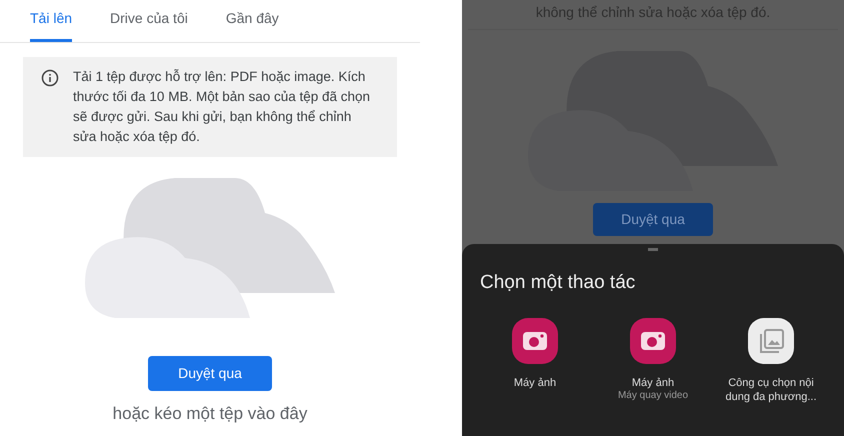 Image resolution: width=844 pixels, height=436 pixels. What do you see at coordinates (771, 341) in the screenshot?
I see `gallery-icon` at bounding box center [771, 341].